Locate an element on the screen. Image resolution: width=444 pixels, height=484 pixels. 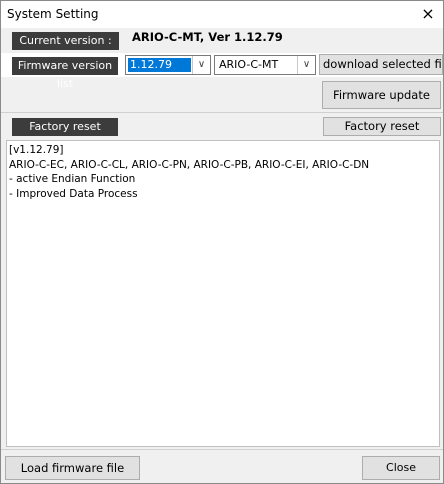
current-version-label: Current version : is located at coordinates (65, 41).